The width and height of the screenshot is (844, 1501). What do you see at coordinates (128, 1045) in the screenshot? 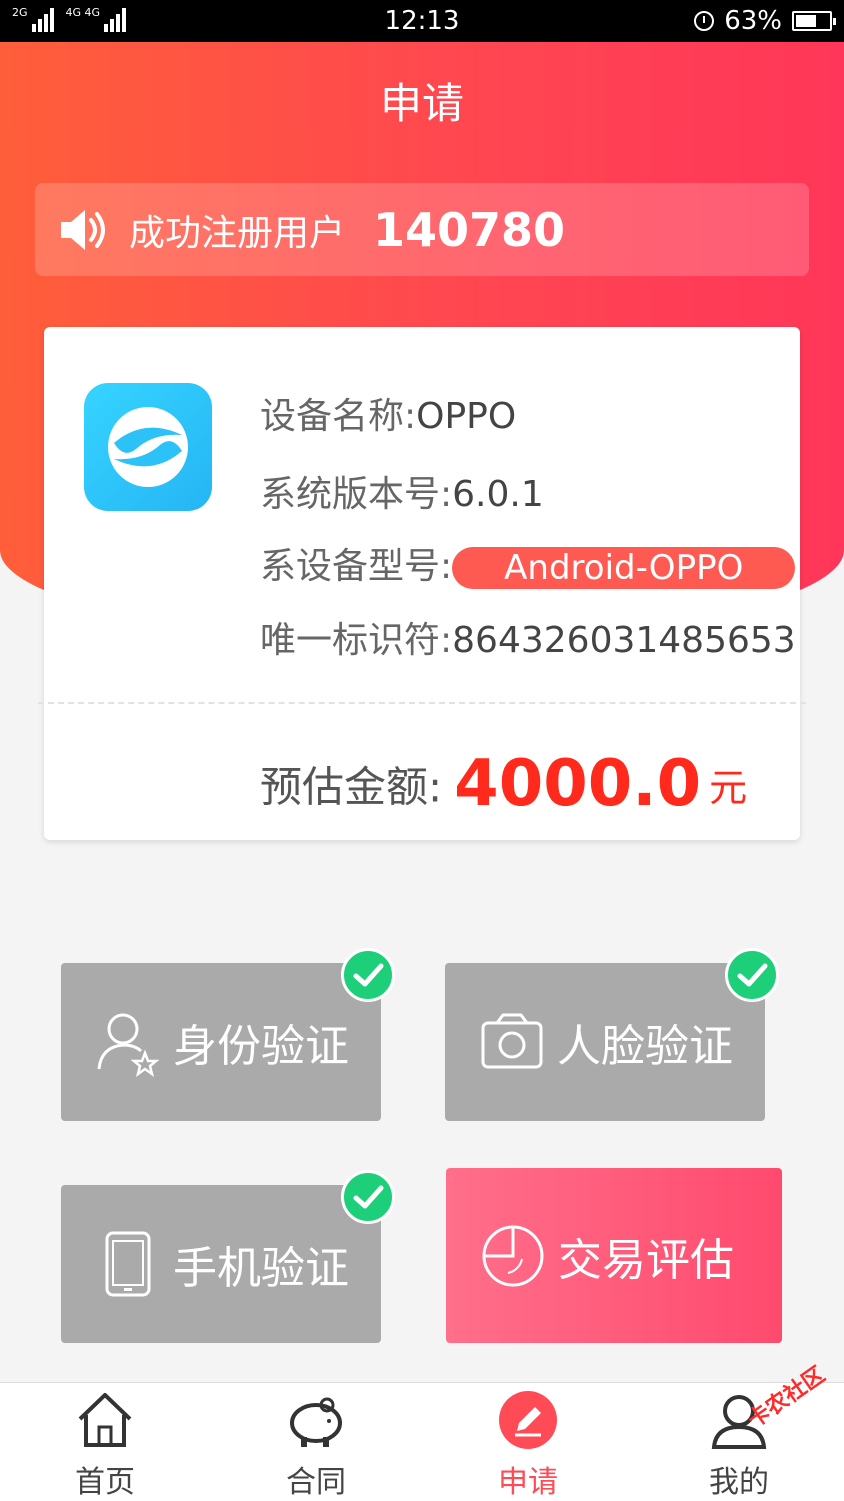
I see `person-star-icon` at bounding box center [128, 1045].